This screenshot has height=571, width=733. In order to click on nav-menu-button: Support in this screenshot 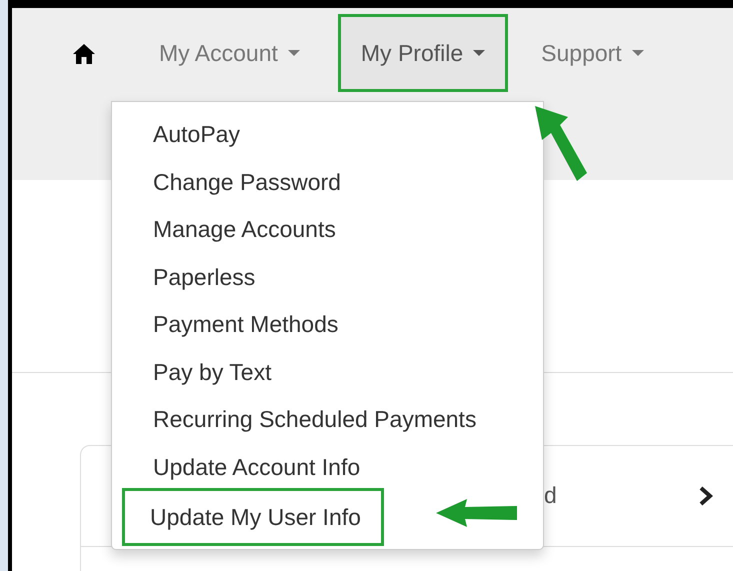, I will do `click(592, 53)`.